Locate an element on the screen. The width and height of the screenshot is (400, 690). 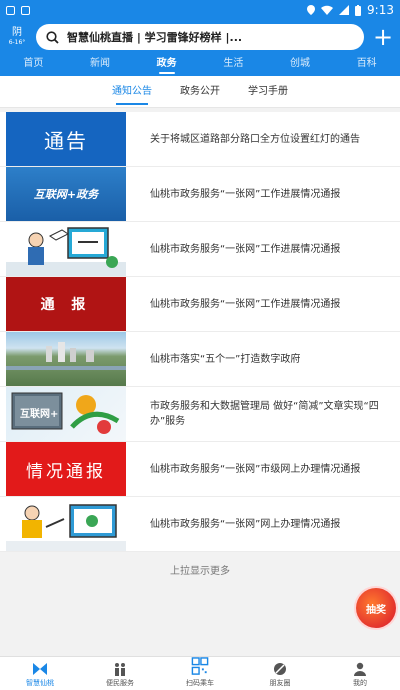
thumb-caption: 情况通报 is located at coordinates (66, 471).